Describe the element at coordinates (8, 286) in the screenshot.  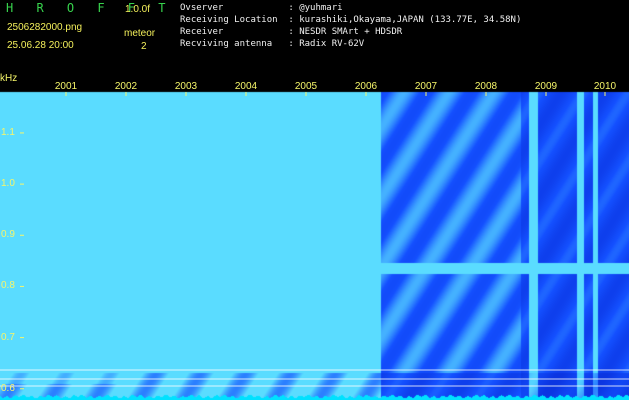
I see `y-tick-label: 0.8` at that location.